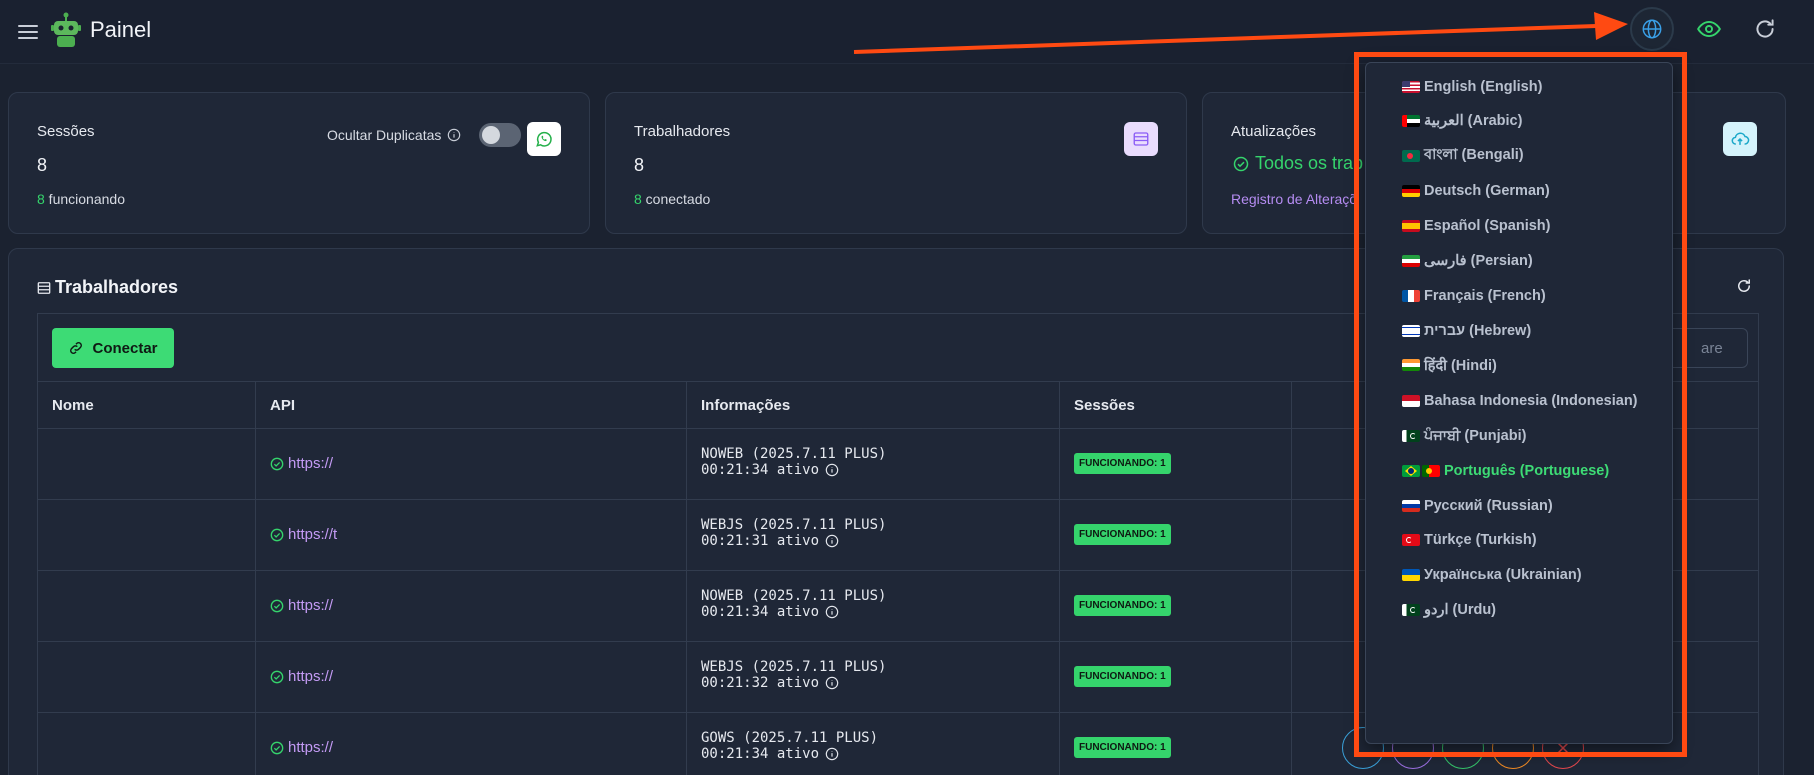  I want to click on worker-engine-version: GOWS (2025.7.11 PLUS), so click(790, 738).